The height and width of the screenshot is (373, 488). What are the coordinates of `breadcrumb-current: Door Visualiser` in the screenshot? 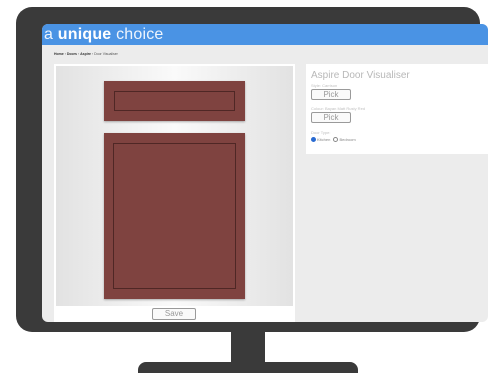 It's located at (106, 54).